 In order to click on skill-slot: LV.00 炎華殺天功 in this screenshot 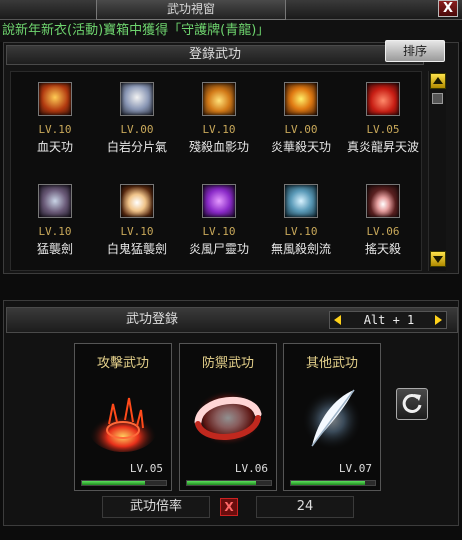, I will do `click(301, 119)`.